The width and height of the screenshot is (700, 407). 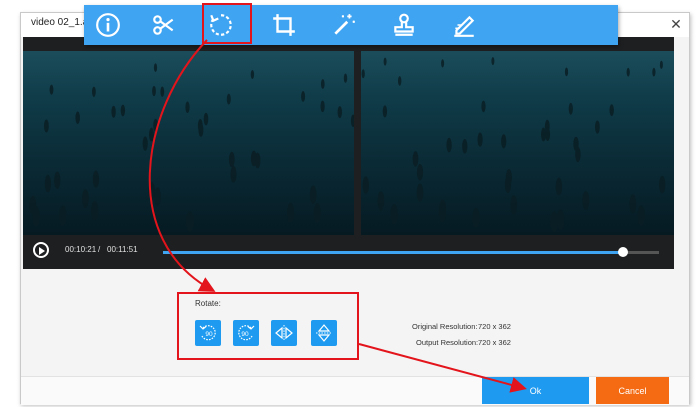 I want to click on original-resolution-value: 720 x 362, so click(x=494, y=326).